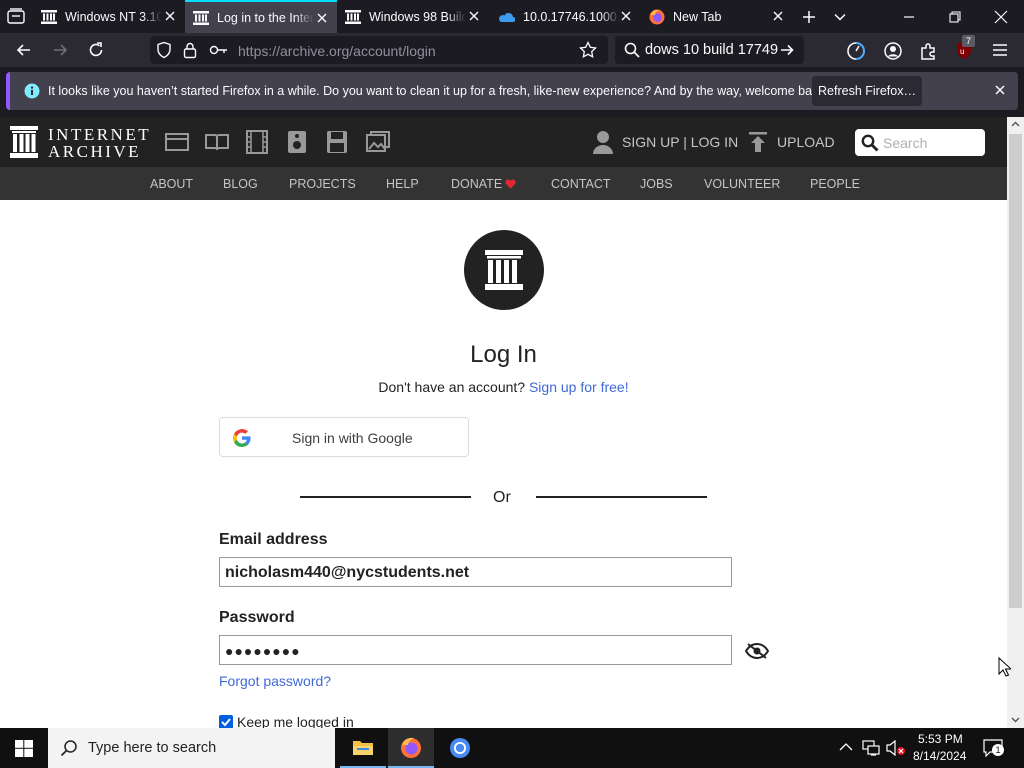 This screenshot has height=768, width=1024. What do you see at coordinates (476, 184) in the screenshot?
I see `nav-donate: DONATE` at bounding box center [476, 184].